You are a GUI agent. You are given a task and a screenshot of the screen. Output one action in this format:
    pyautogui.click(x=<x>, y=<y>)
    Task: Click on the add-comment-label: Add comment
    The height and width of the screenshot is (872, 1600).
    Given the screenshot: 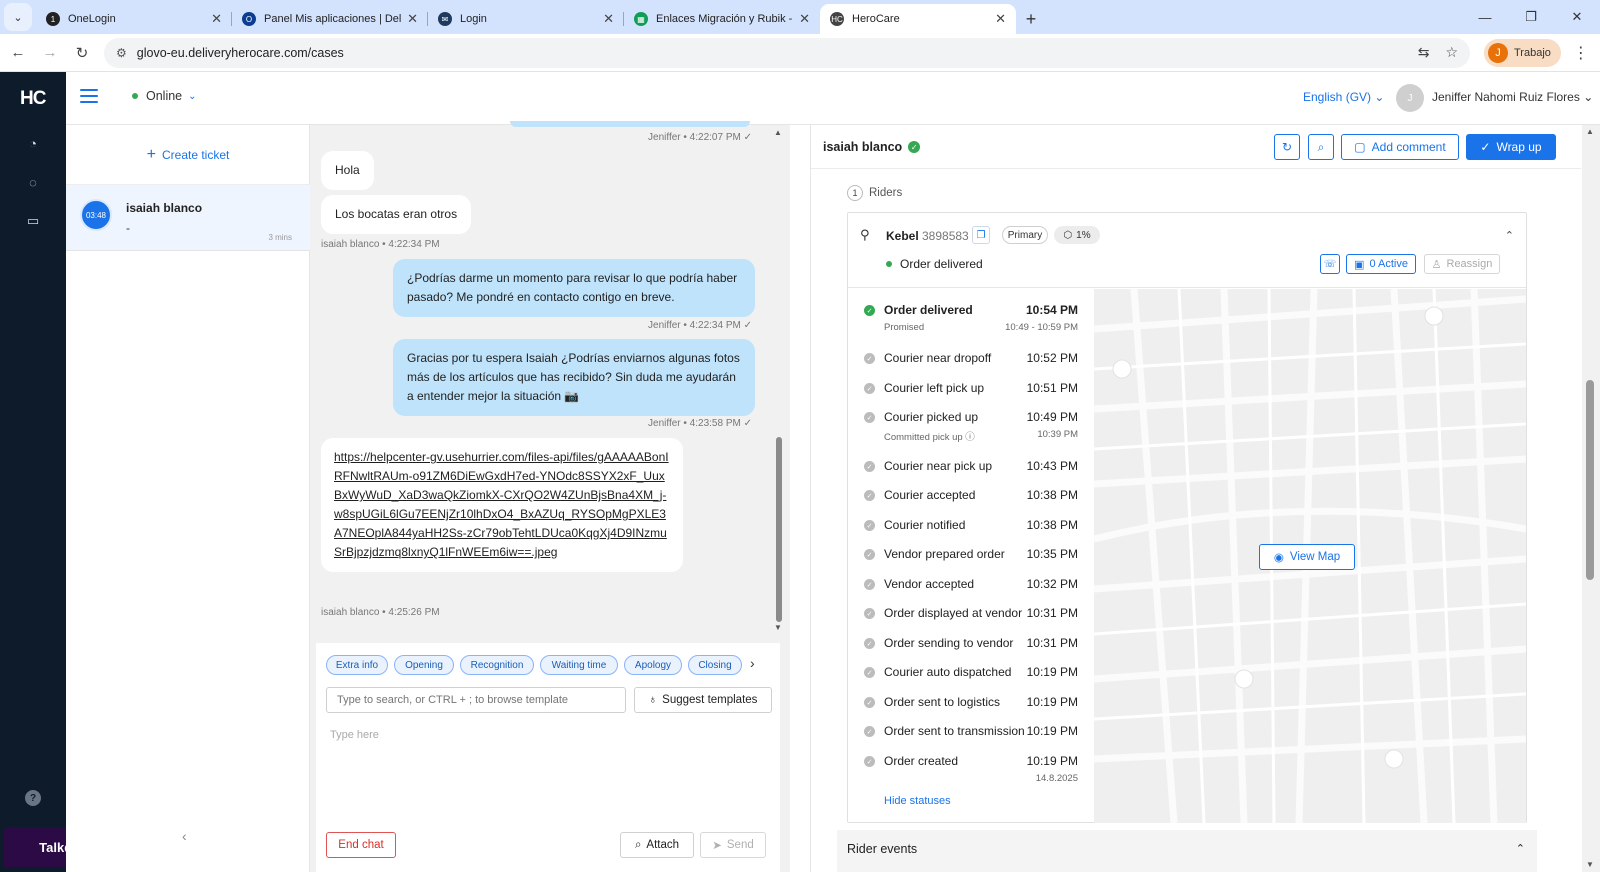 What is the action you would take?
    pyautogui.click(x=1408, y=147)
    